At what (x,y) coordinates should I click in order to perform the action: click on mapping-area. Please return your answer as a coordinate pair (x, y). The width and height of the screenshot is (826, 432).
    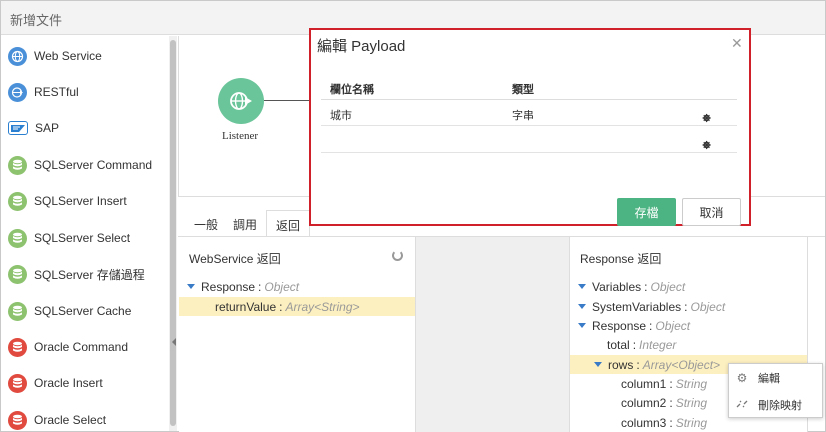
    Looking at the image, I should click on (492, 334).